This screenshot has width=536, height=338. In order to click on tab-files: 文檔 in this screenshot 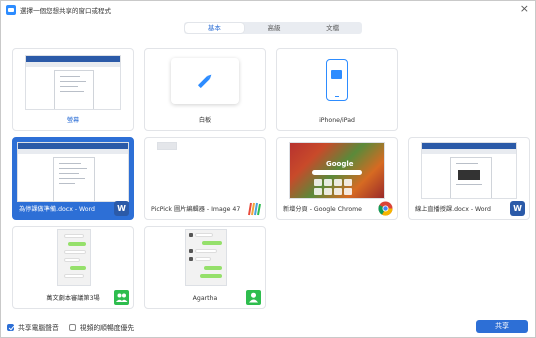, I will do `click(332, 28)`.